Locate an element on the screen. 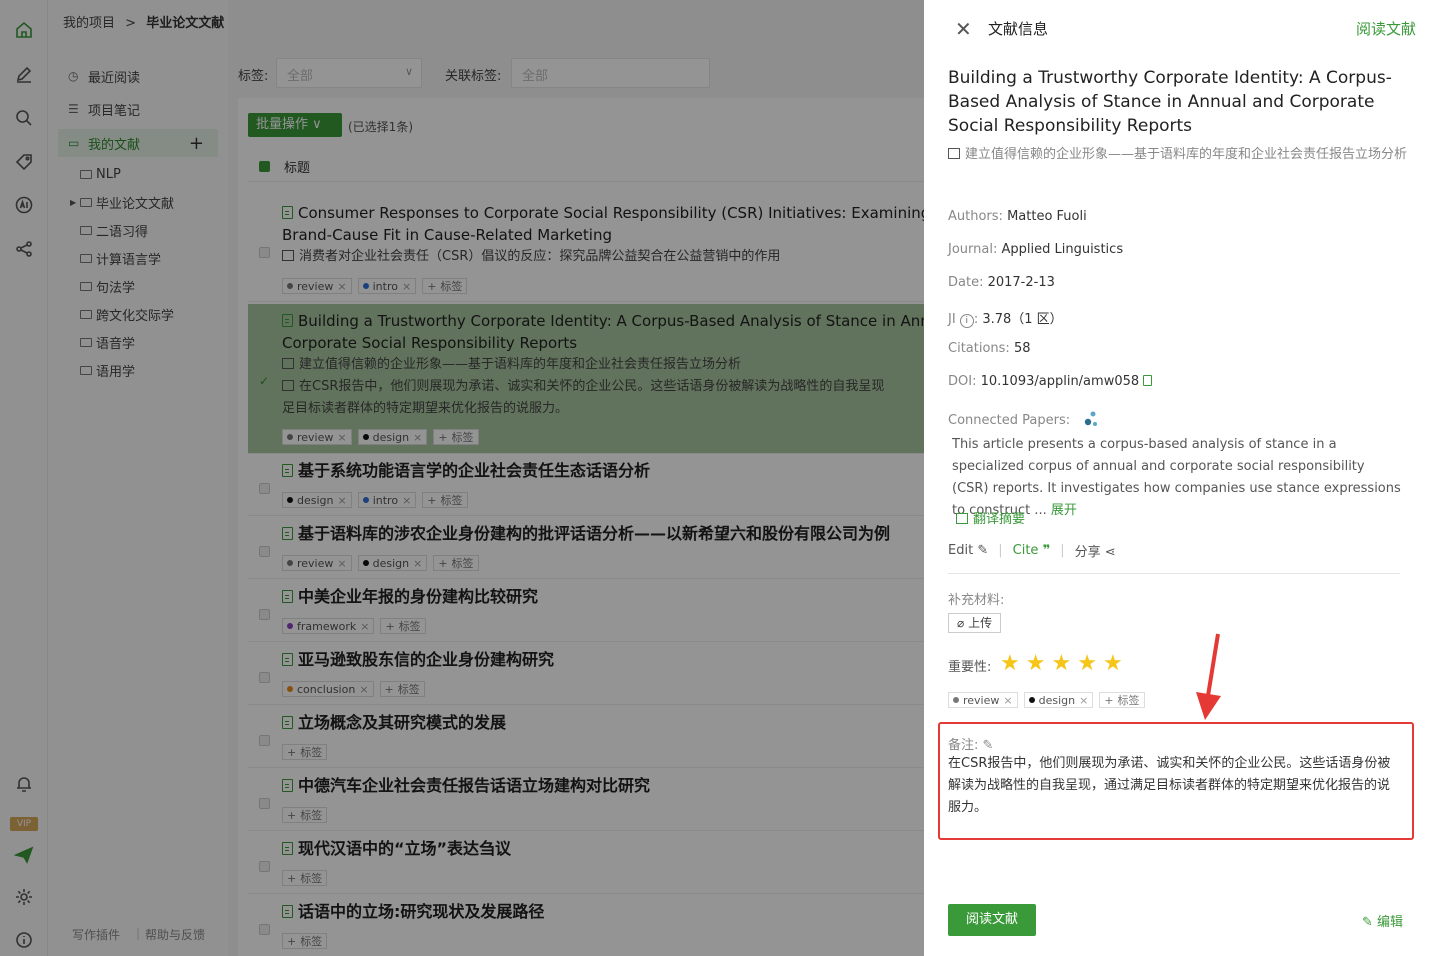 The height and width of the screenshot is (956, 1444). date-value: 2017-2-13 is located at coordinates (1021, 282).